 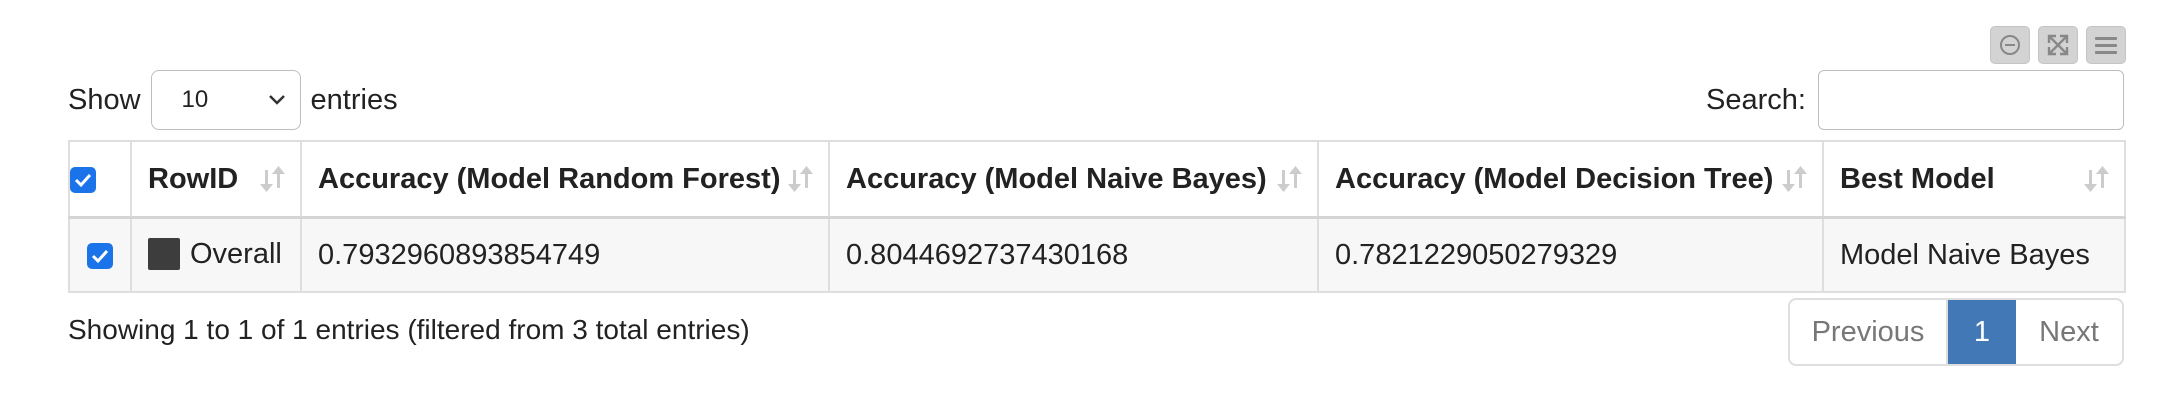 What do you see at coordinates (1756, 99) in the screenshot?
I see `search-label: Search:` at bounding box center [1756, 99].